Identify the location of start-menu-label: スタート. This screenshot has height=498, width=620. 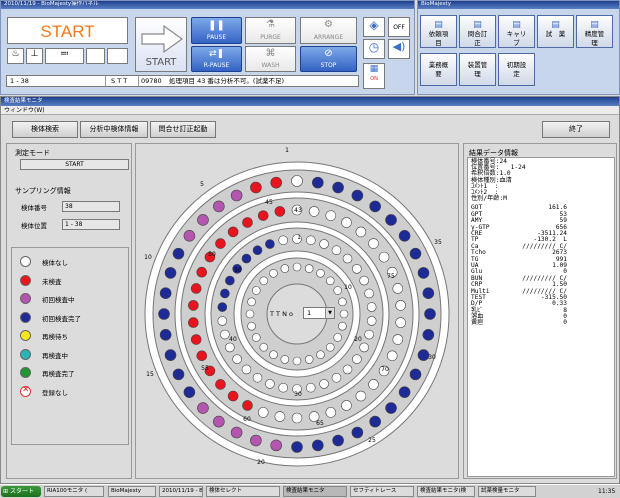
(22, 491).